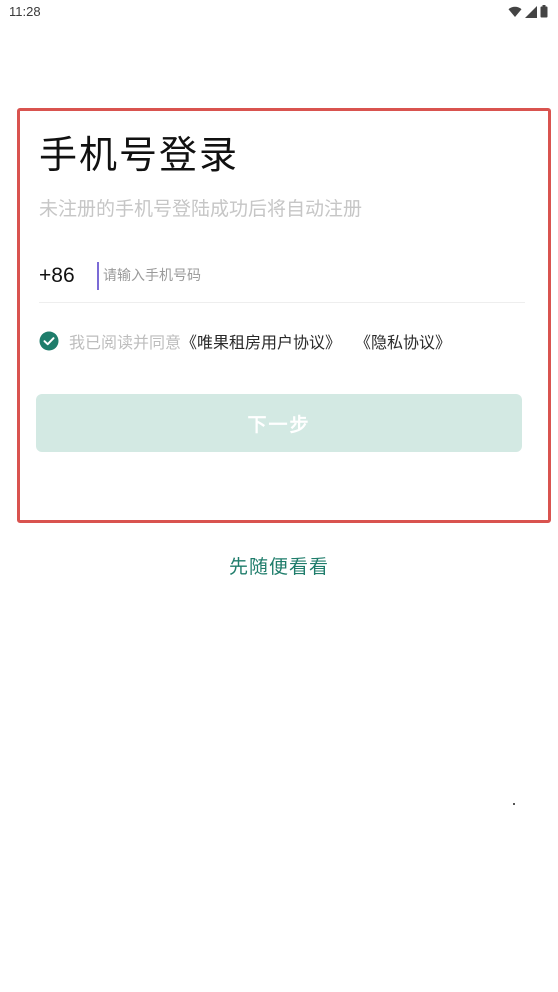 The height and width of the screenshot is (992, 558). I want to click on signal-icon, so click(531, 11).